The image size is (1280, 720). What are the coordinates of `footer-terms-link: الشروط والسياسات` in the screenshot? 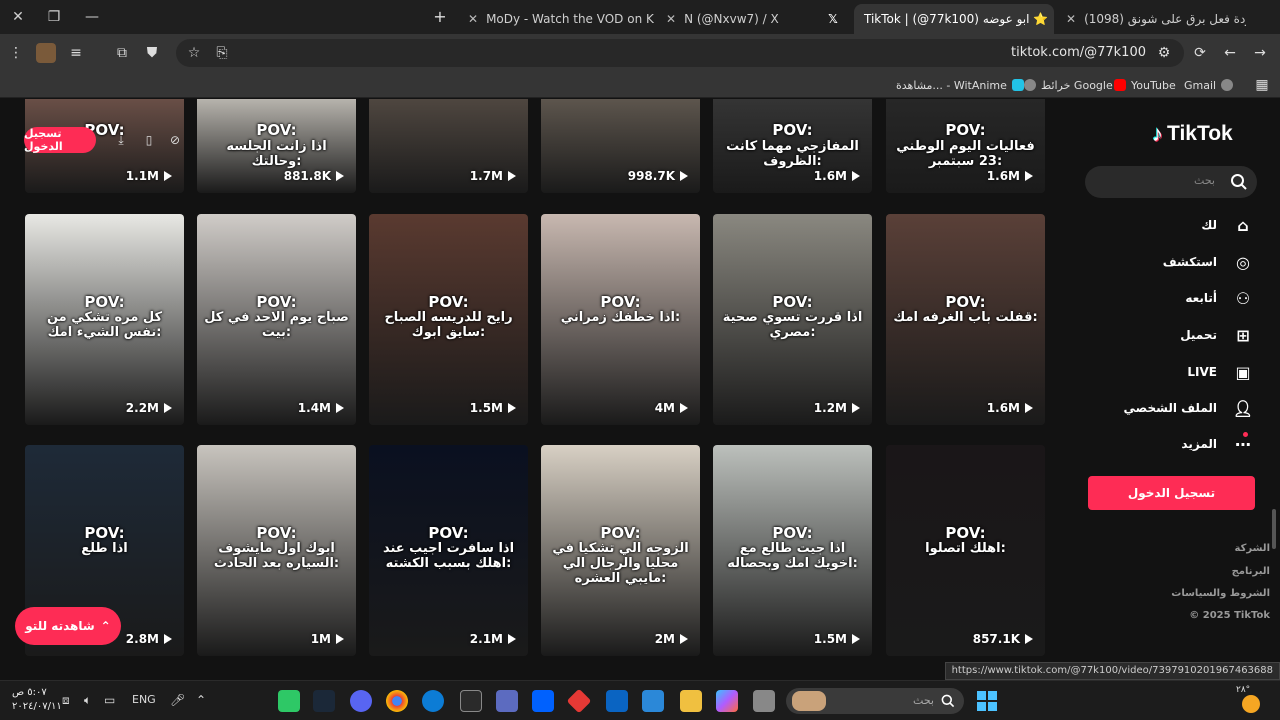 It's located at (1220, 593).